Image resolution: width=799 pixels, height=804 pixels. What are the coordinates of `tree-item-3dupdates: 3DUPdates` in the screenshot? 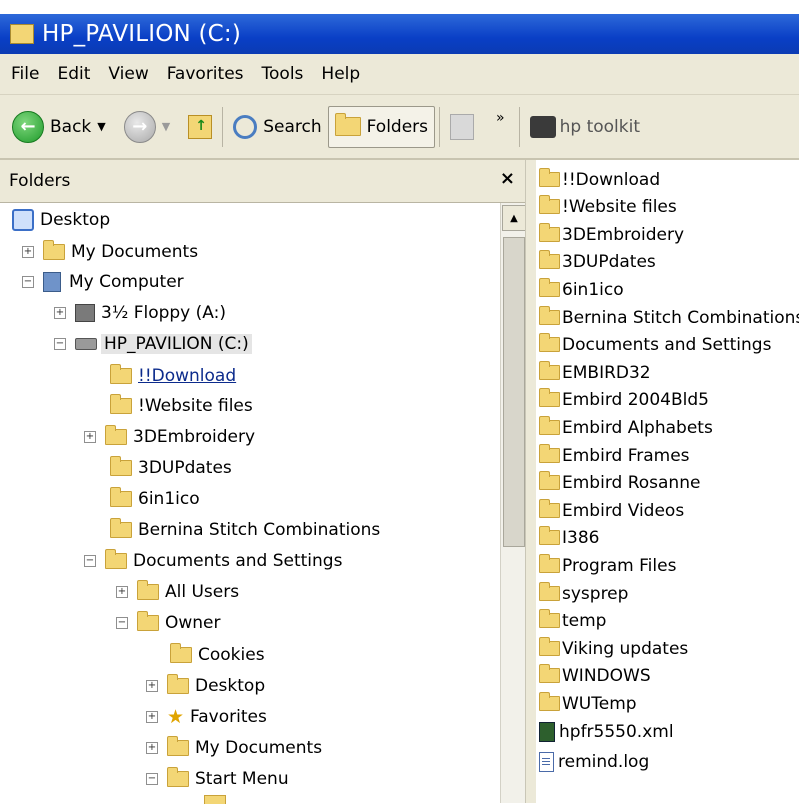 It's located at (171, 468).